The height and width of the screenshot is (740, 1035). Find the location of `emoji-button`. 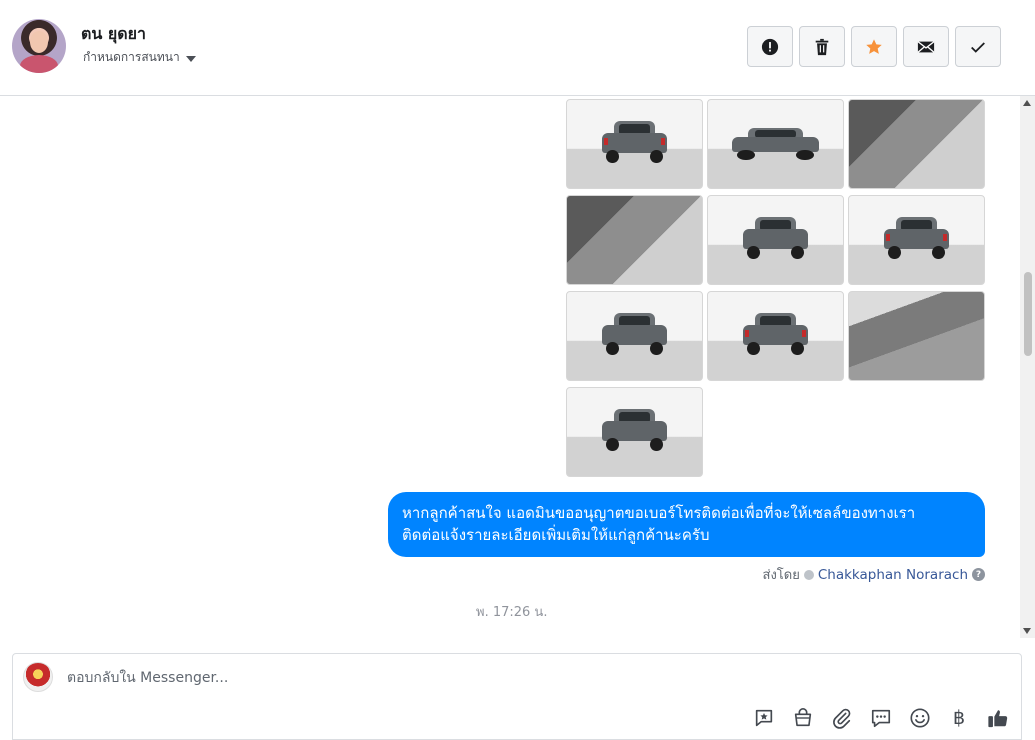

emoji-button is located at coordinates (920, 718).